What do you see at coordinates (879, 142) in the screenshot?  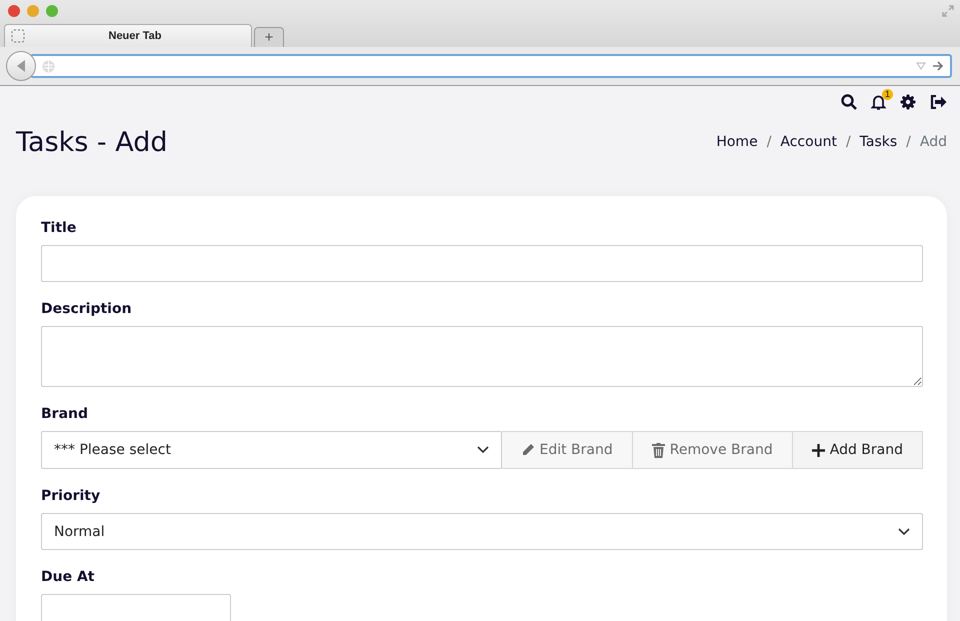 I see `breadcrumb-link: Tasks` at bounding box center [879, 142].